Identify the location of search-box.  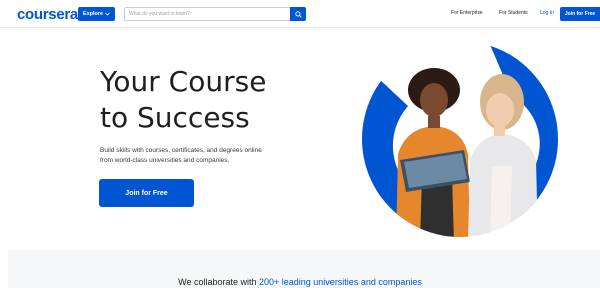
(207, 14).